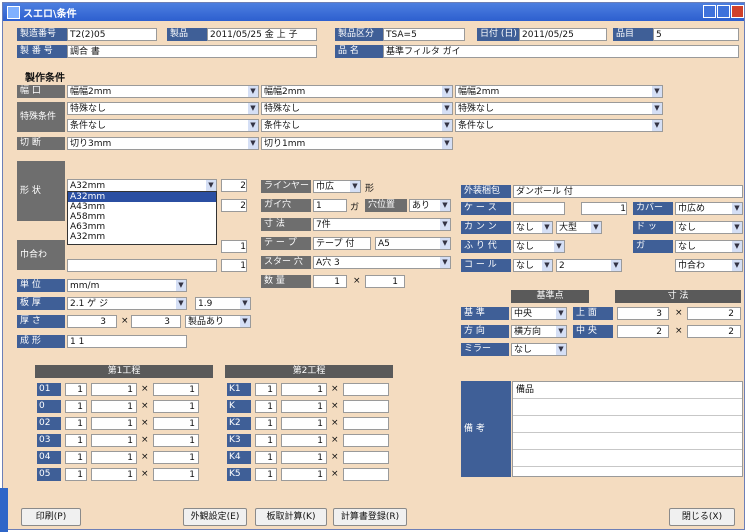 The height and width of the screenshot is (532, 749). Describe the element at coordinates (382, 224) in the screenshot. I see `mc-select-2: 7件 ▼` at that location.